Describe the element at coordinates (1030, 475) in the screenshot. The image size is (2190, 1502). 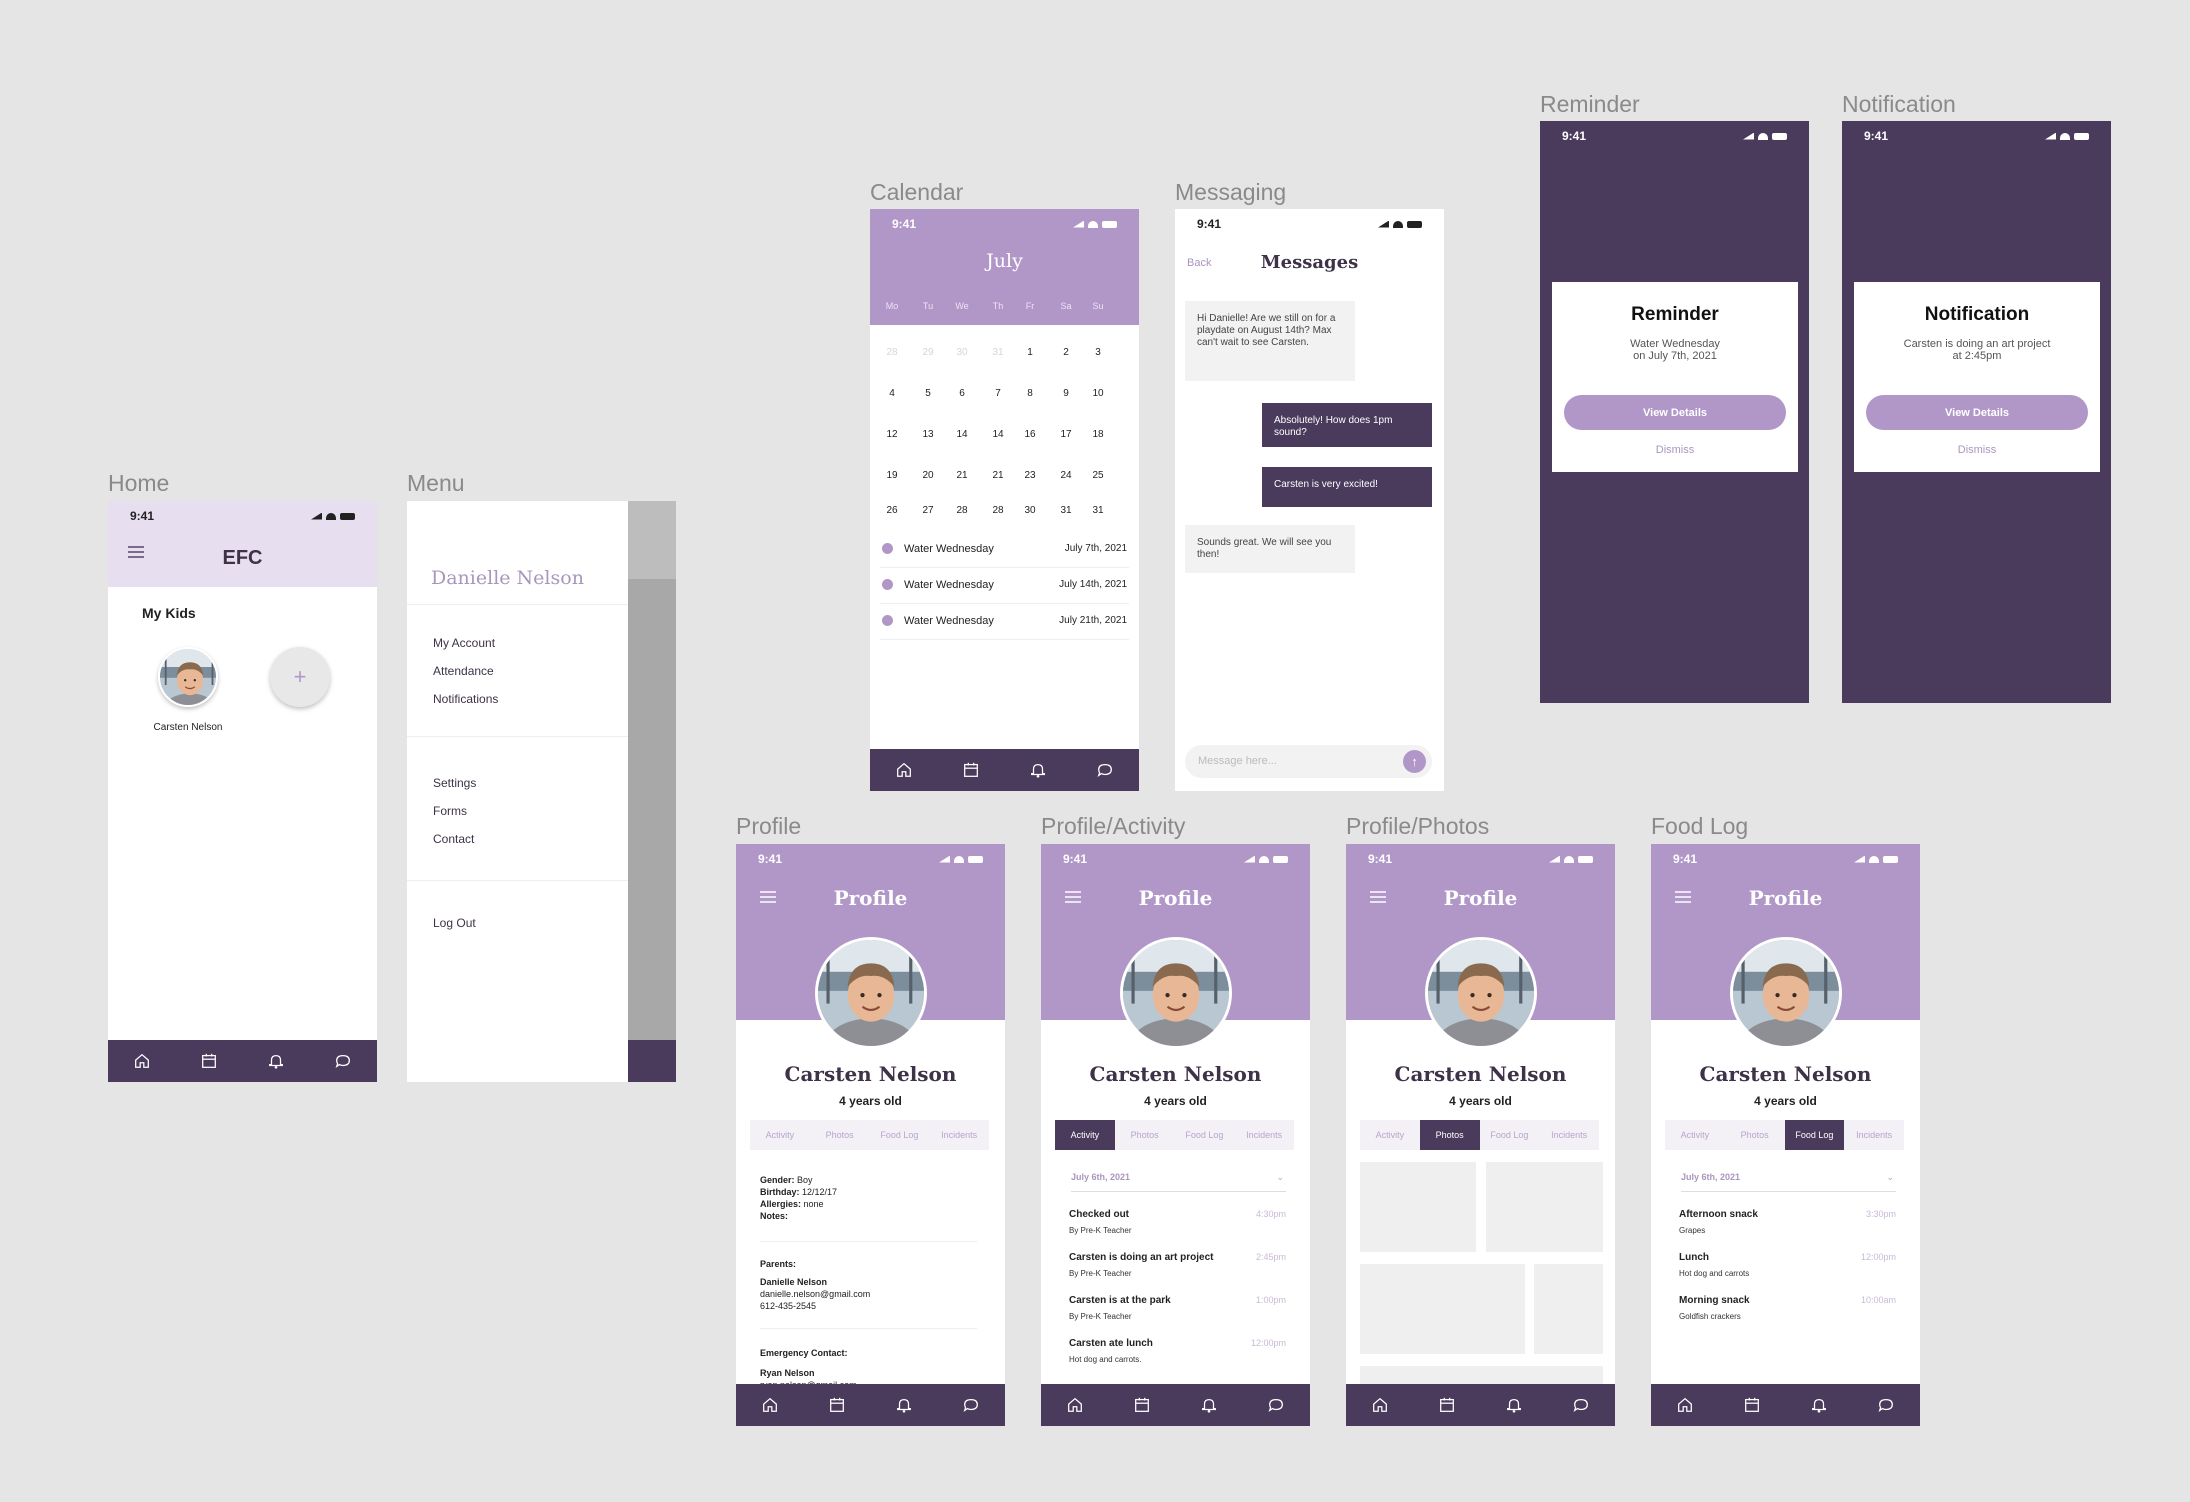
I see `calendar-day: 23` at that location.